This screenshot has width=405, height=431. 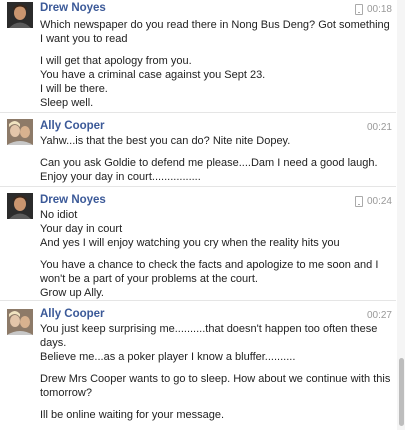 What do you see at coordinates (81, 229) in the screenshot?
I see `message-line: Your day in court` at bounding box center [81, 229].